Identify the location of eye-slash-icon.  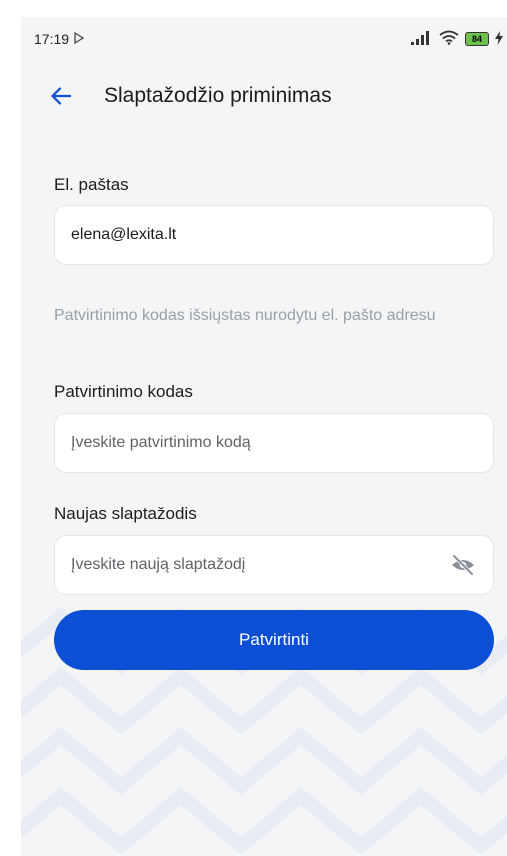
(463, 565).